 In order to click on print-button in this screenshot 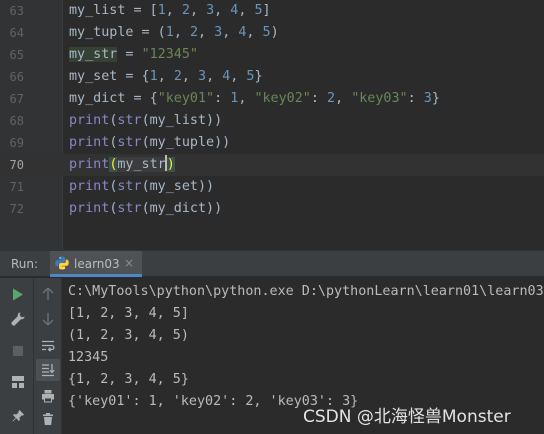, I will do `click(48, 396)`.